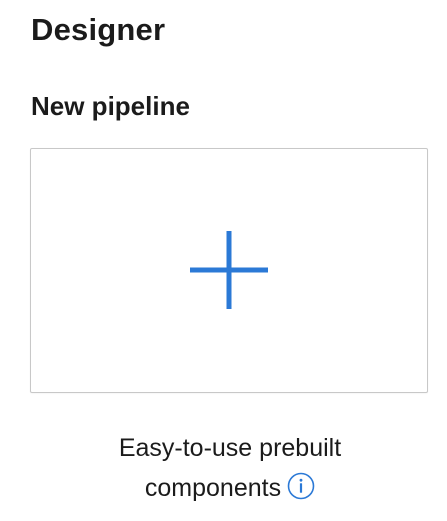 This screenshot has height=521, width=447. What do you see at coordinates (110, 106) in the screenshot?
I see `new-pipeline-heading: New pipeline` at bounding box center [110, 106].